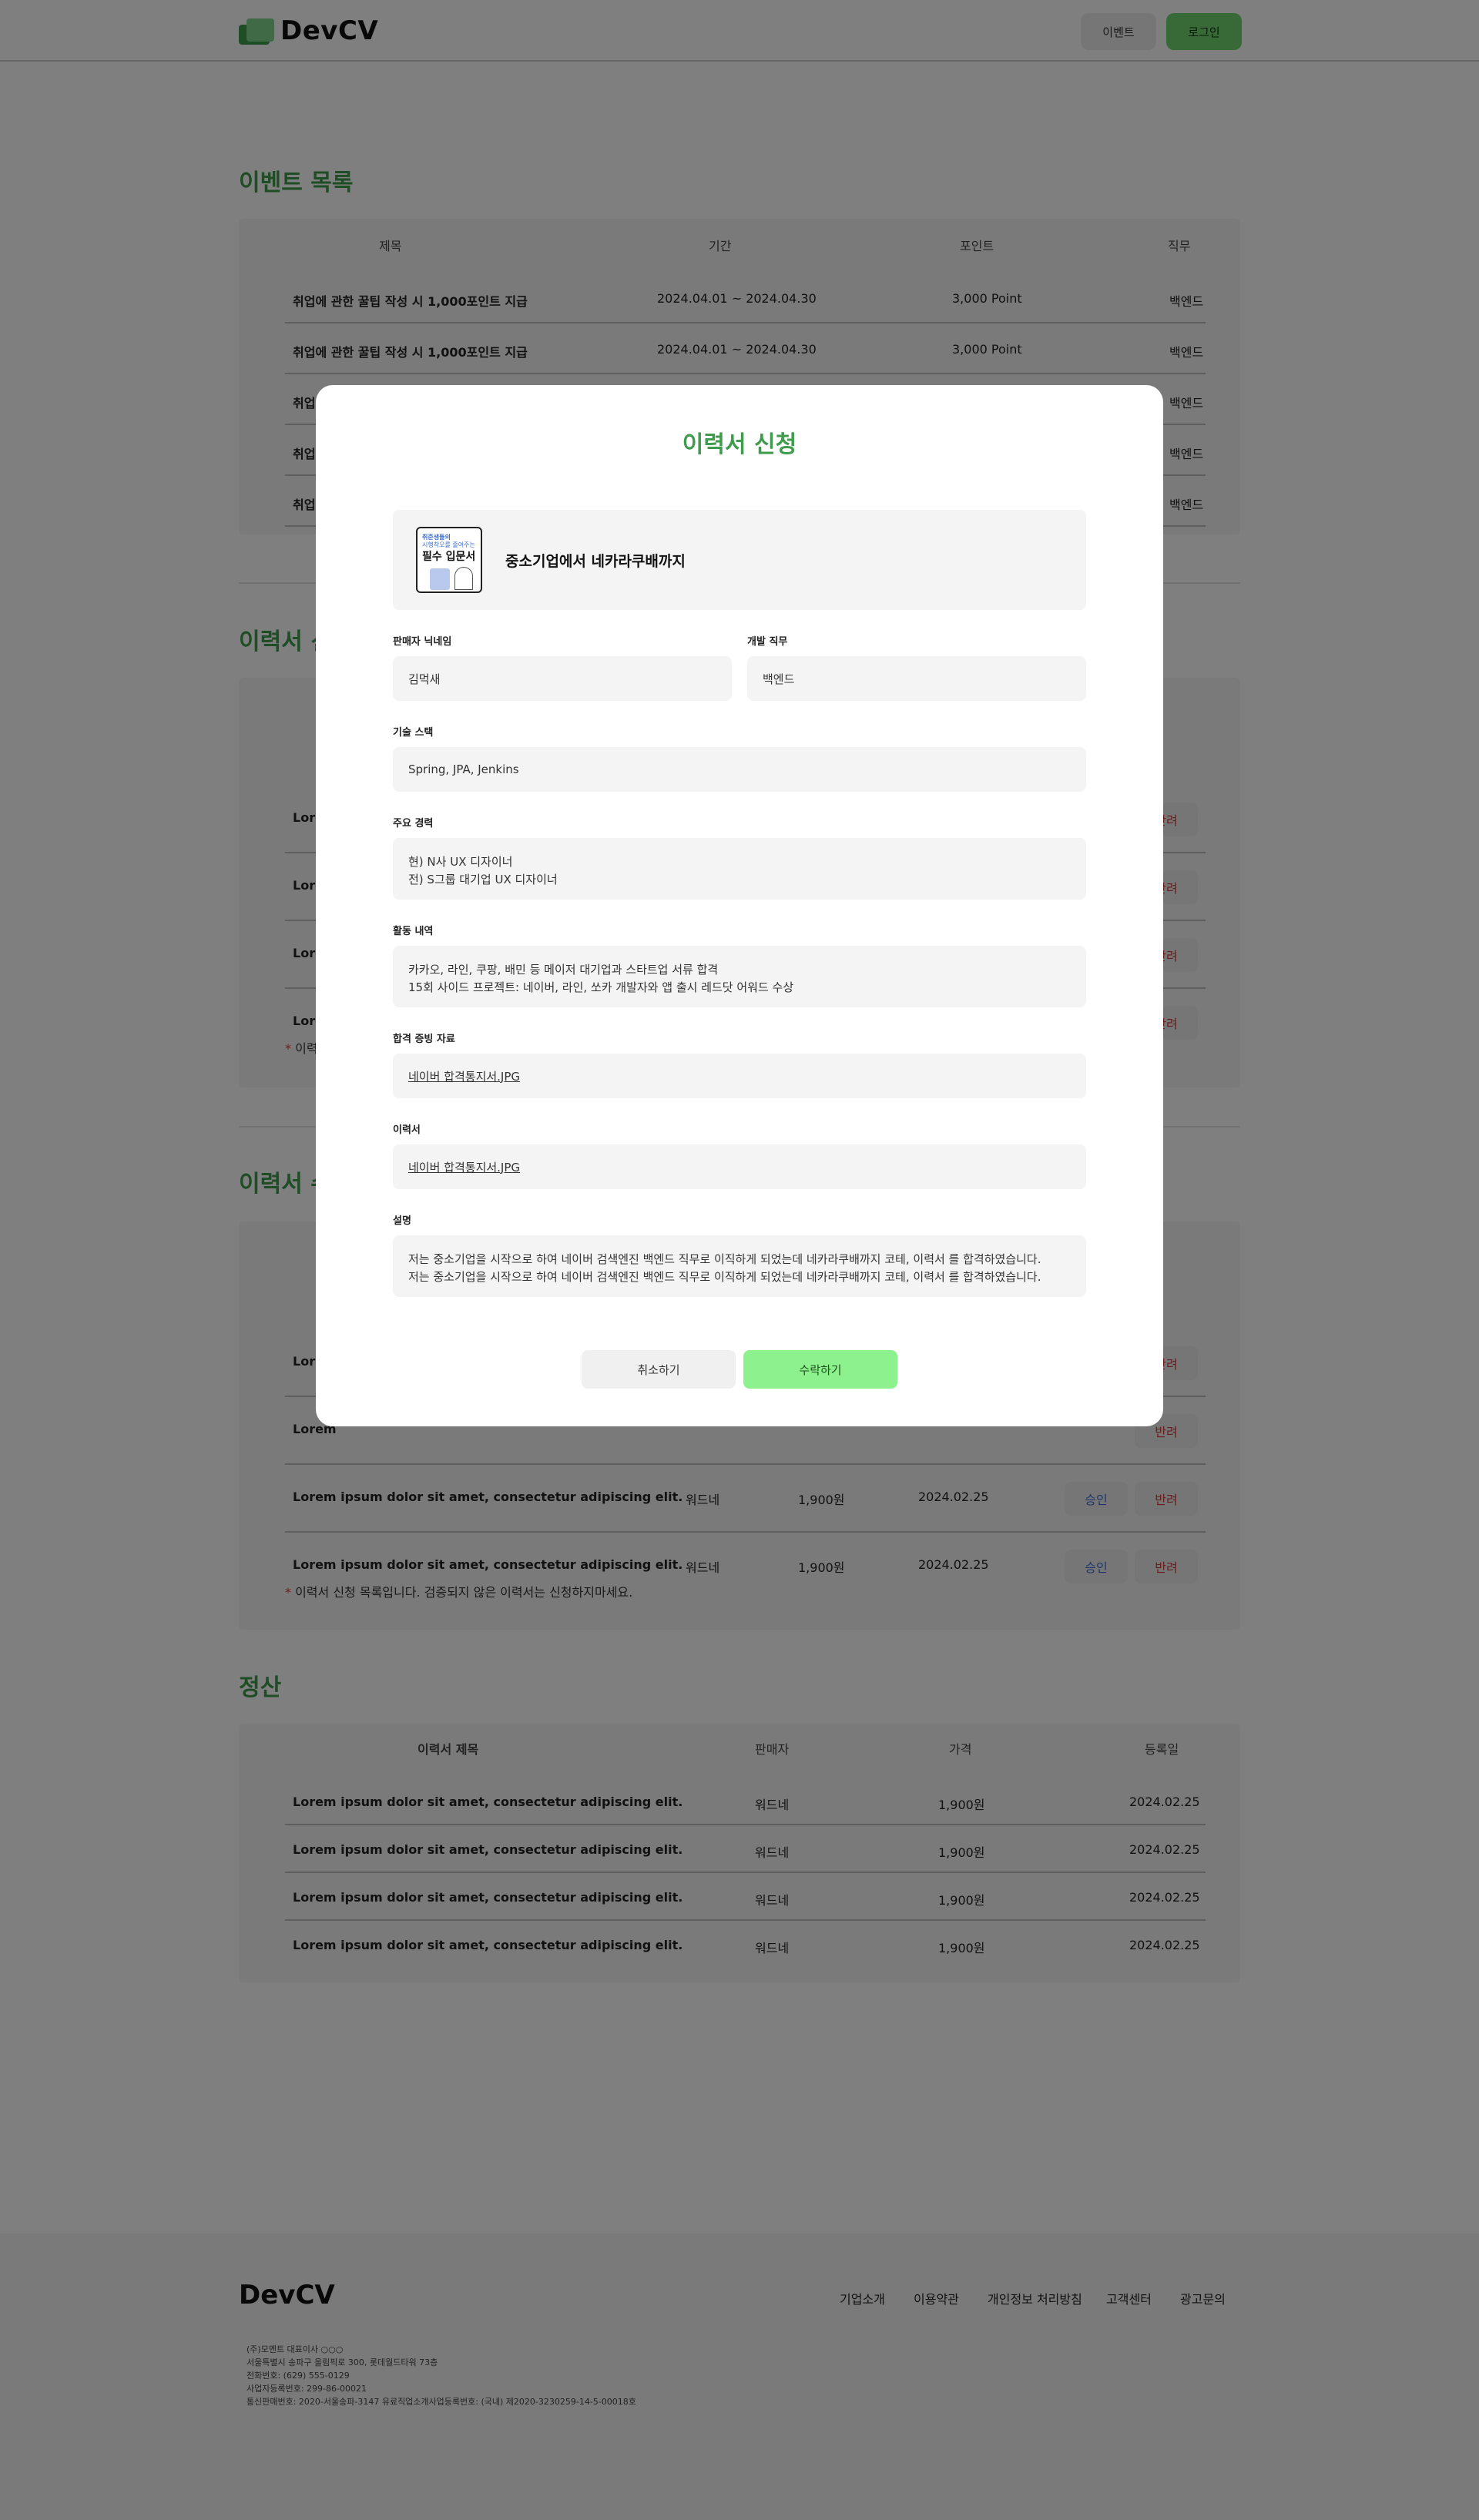  What do you see at coordinates (402, 1221) in the screenshot?
I see `description-label: 설명` at bounding box center [402, 1221].